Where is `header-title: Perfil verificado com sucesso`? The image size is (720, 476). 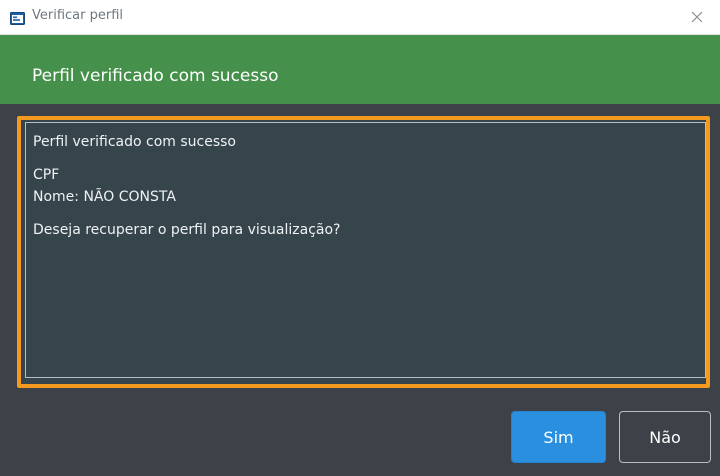
header-title: Perfil verificado com sucesso is located at coordinates (155, 75).